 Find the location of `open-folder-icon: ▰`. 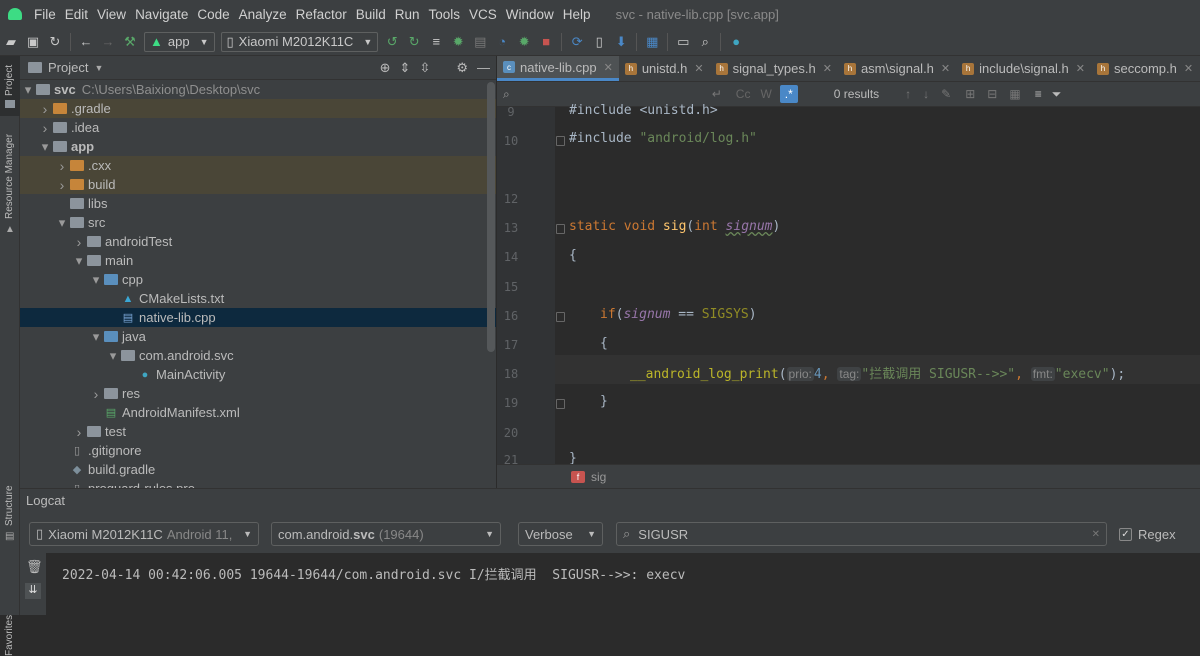

open-folder-icon: ▰ is located at coordinates (11, 42).